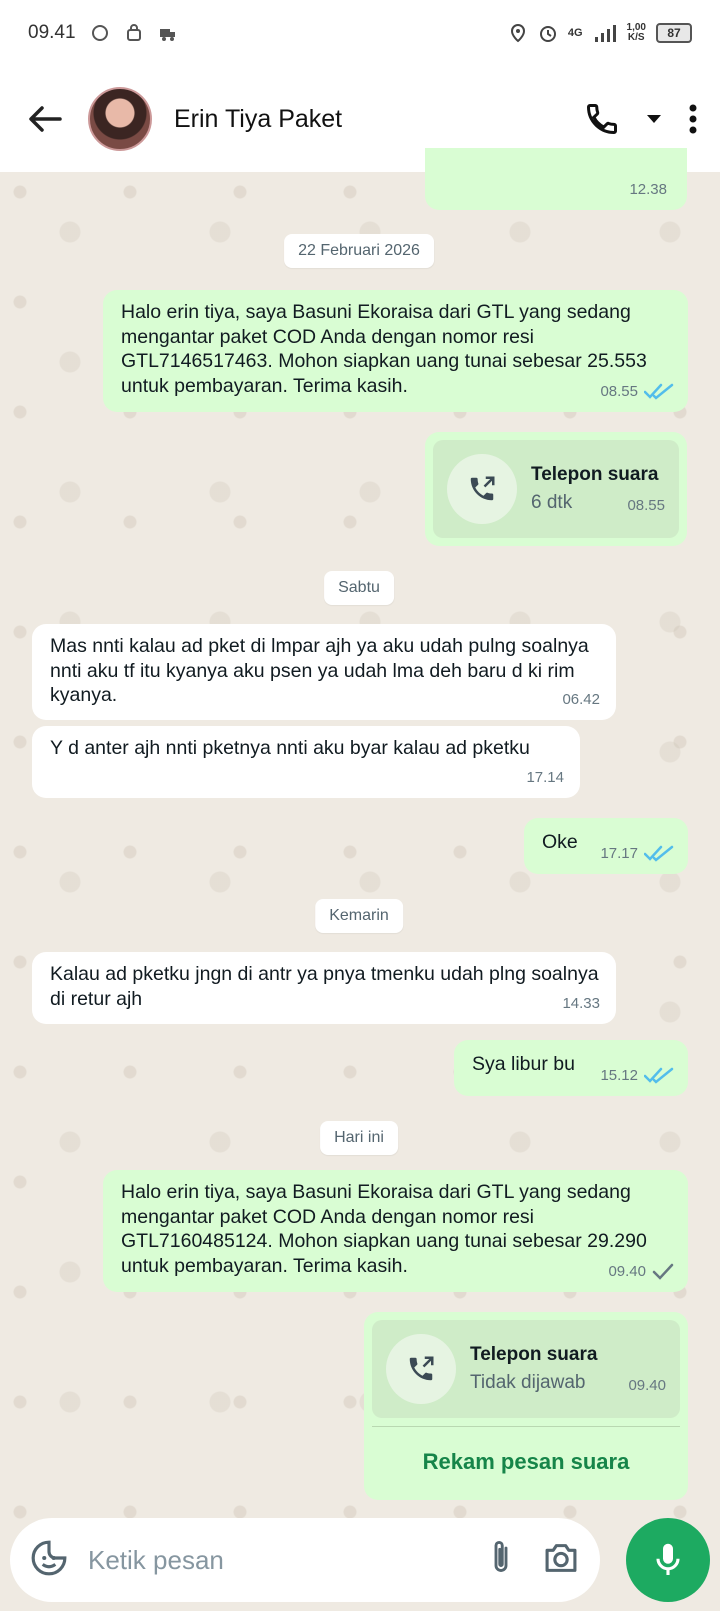 This screenshot has height=1611, width=720. What do you see at coordinates (619, 853) in the screenshot?
I see `message-time: 17.17` at bounding box center [619, 853].